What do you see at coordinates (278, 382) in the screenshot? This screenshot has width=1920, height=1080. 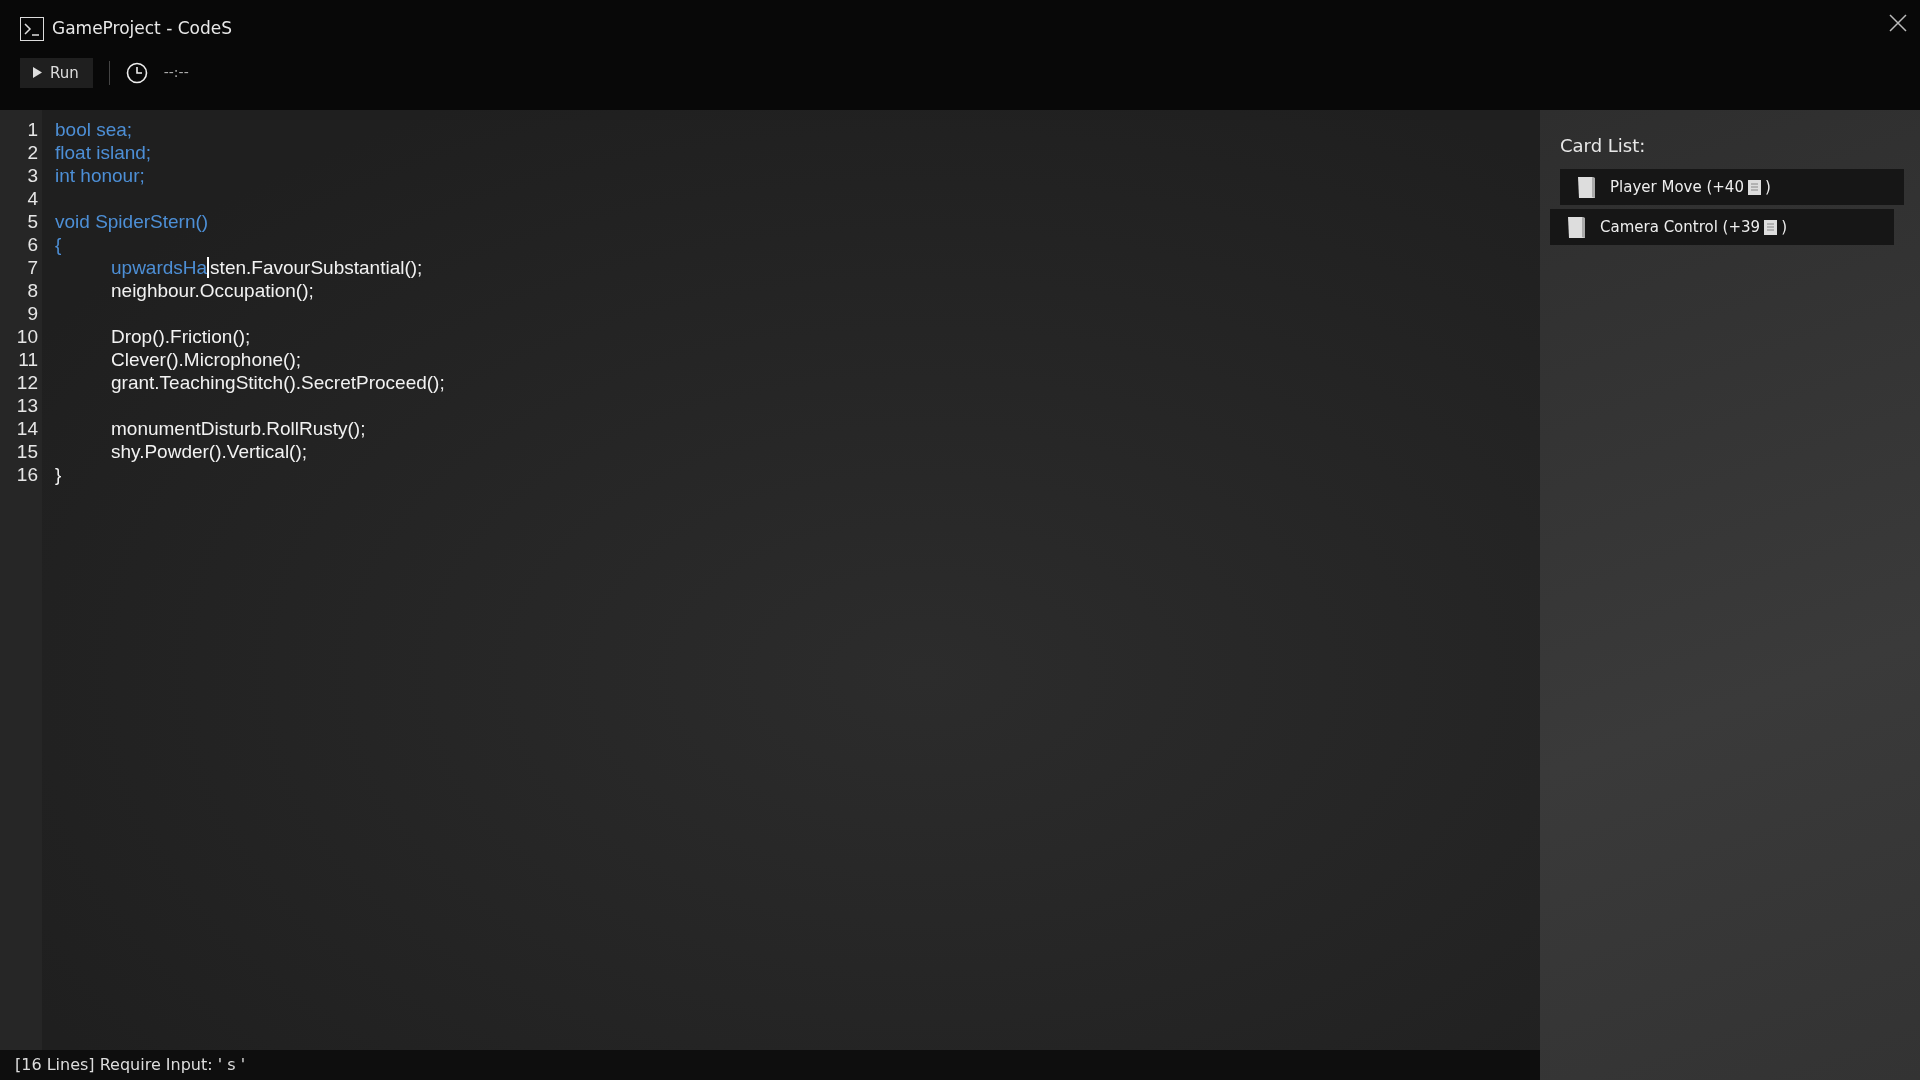 I see `pending-code: grant.TeachingStitch().SecretProceed();` at bounding box center [278, 382].